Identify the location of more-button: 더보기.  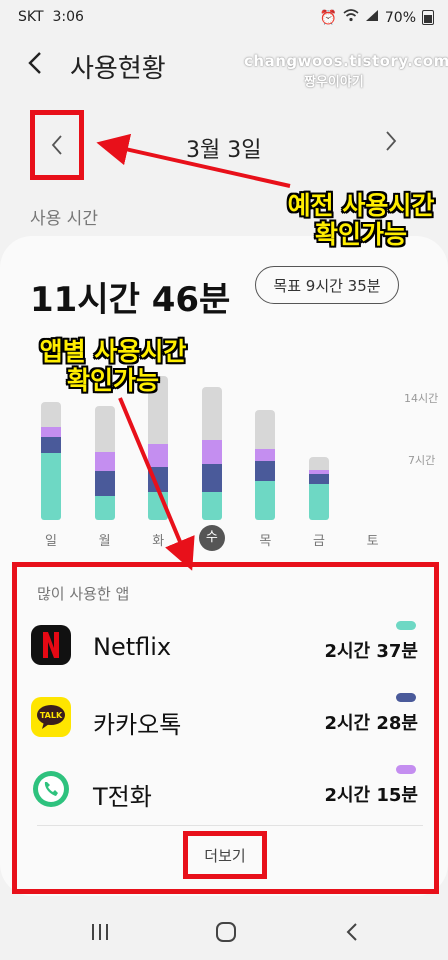
(225, 855).